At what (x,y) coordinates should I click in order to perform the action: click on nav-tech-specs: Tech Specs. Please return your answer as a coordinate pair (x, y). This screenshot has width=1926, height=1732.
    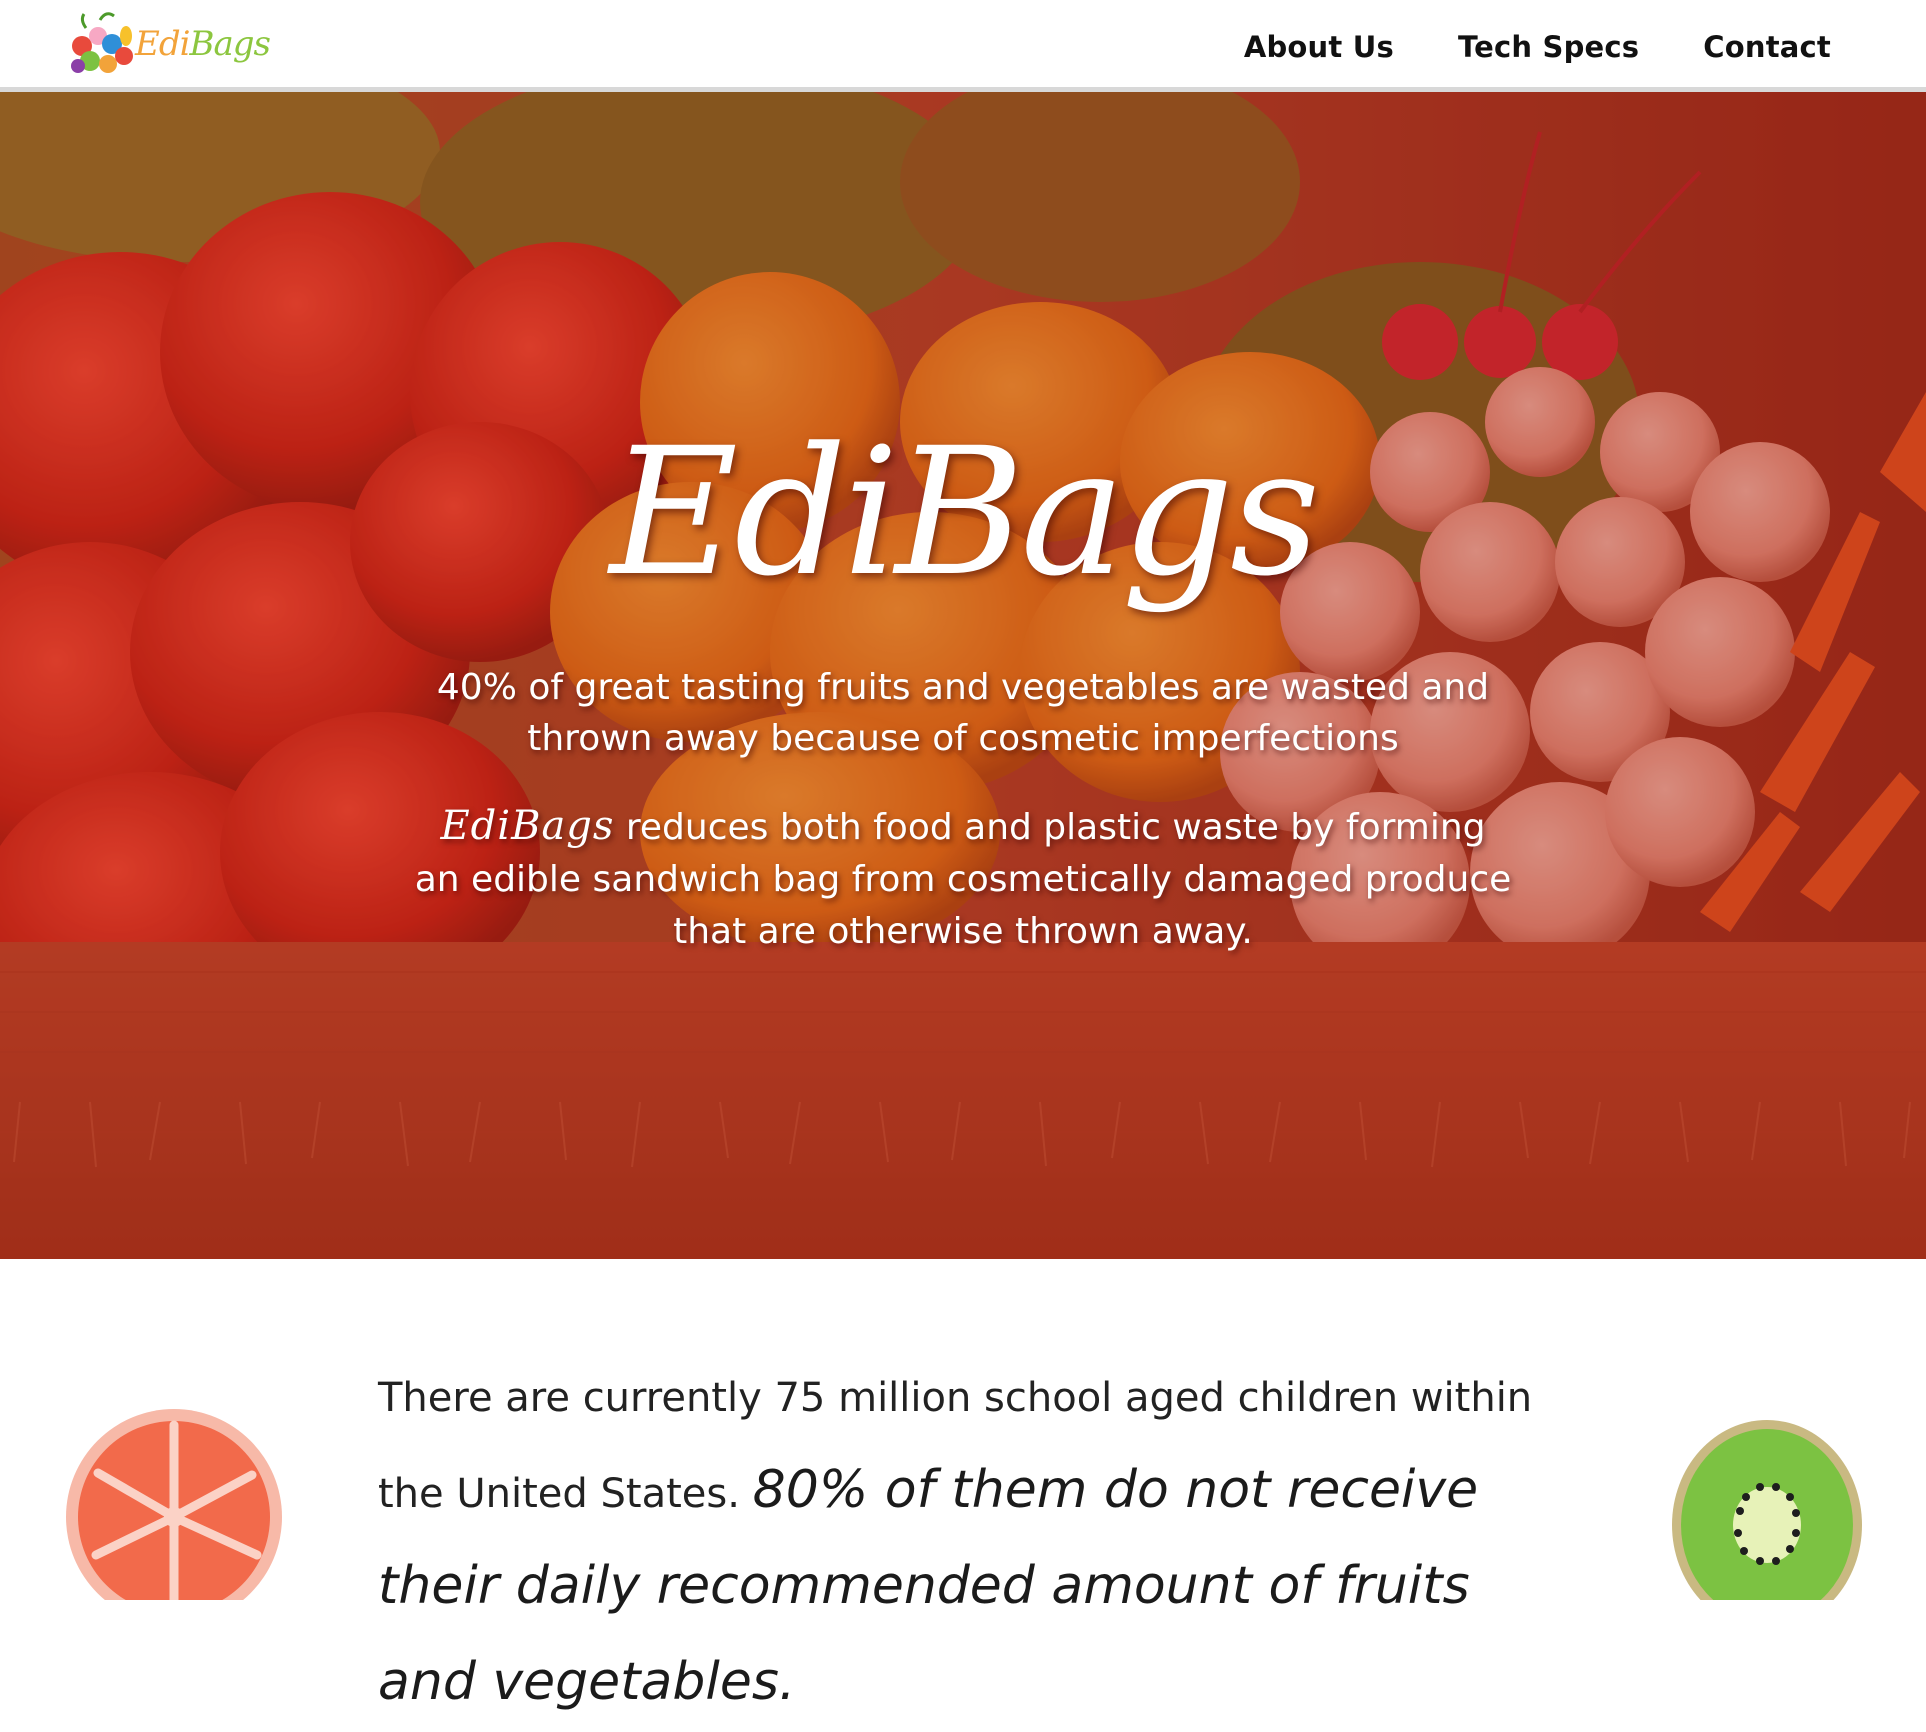
    Looking at the image, I should click on (1548, 47).